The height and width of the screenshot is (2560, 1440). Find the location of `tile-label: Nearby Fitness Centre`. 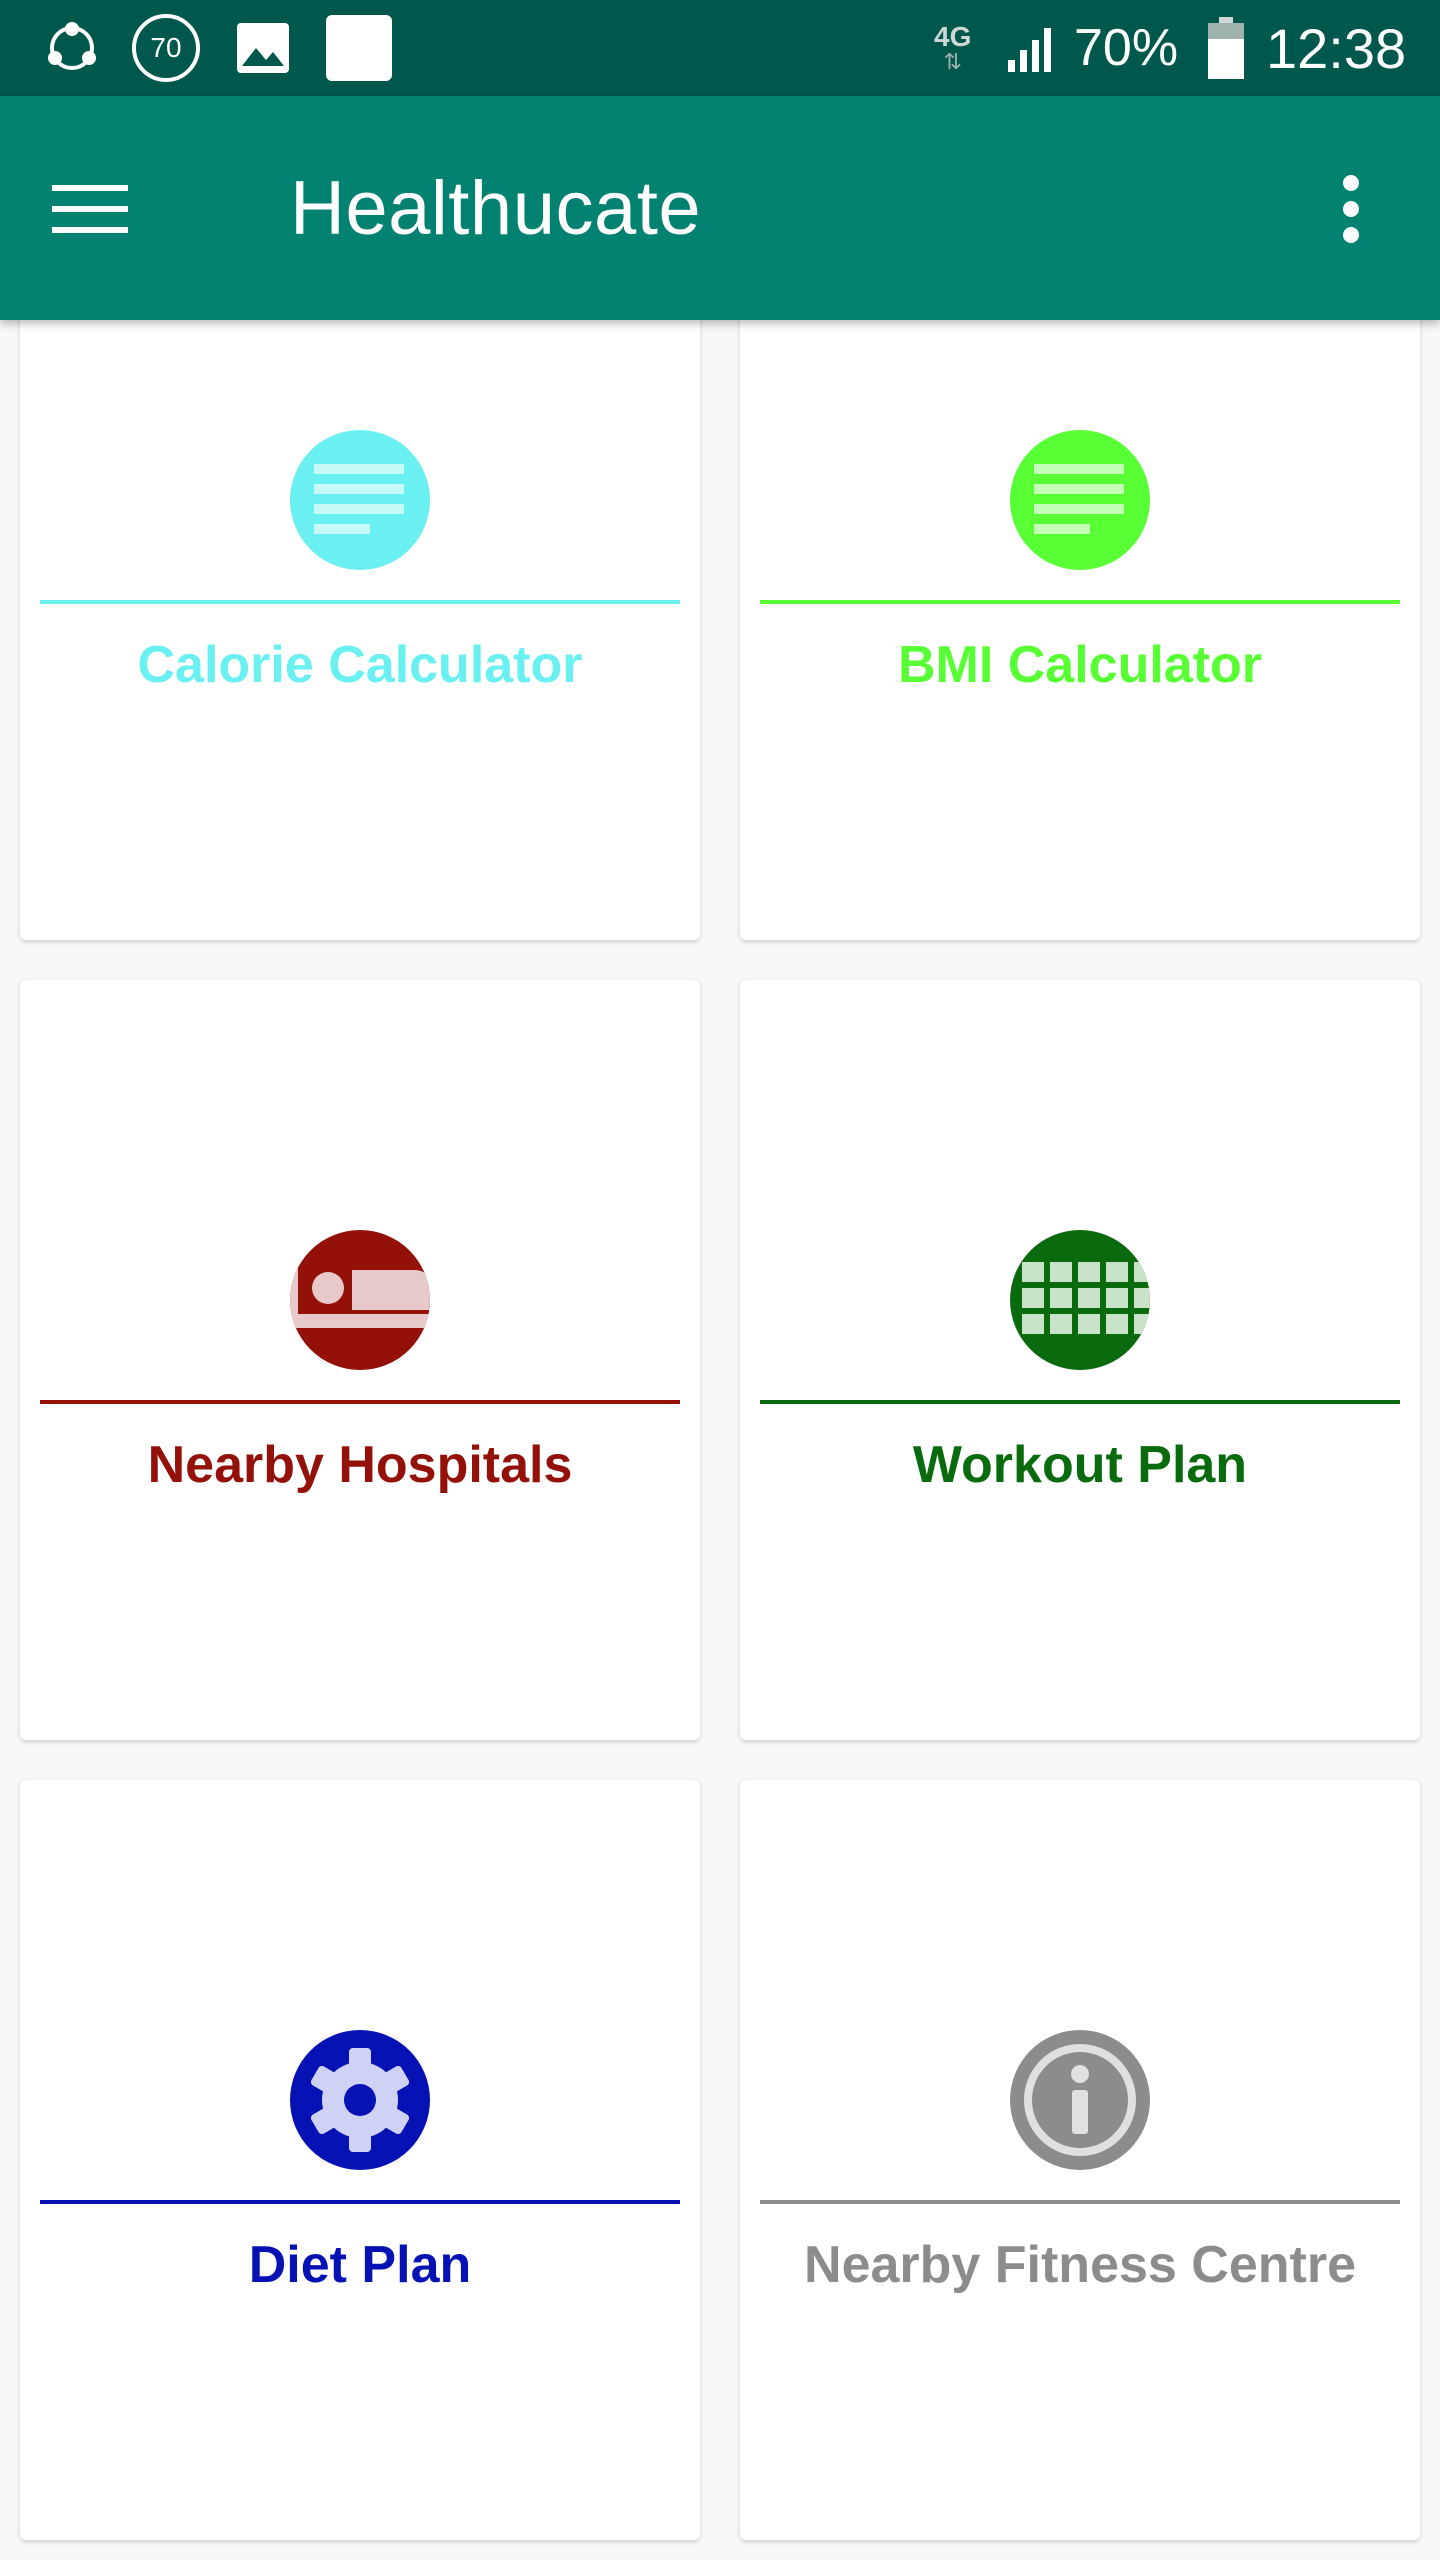

tile-label: Nearby Fitness Centre is located at coordinates (1080, 2265).